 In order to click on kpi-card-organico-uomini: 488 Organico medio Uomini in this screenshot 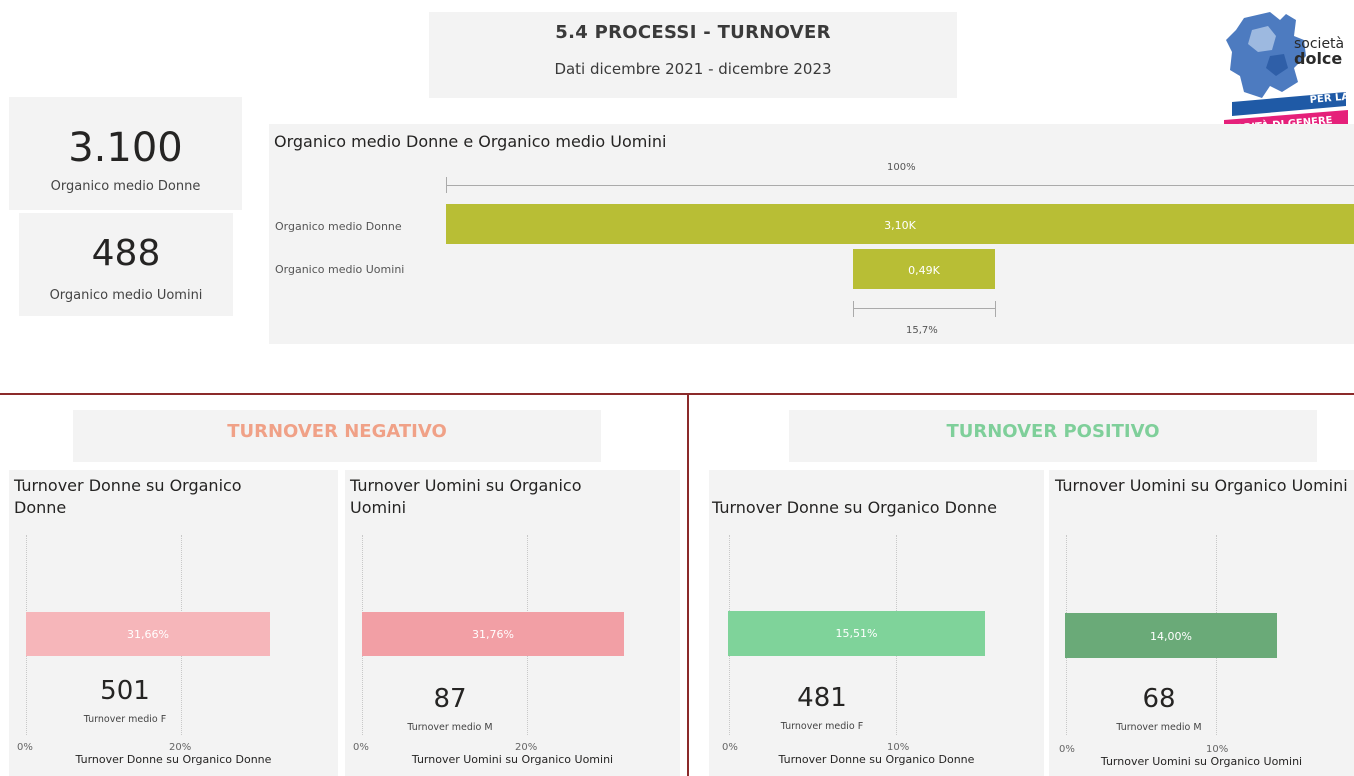, I will do `click(126, 264)`.